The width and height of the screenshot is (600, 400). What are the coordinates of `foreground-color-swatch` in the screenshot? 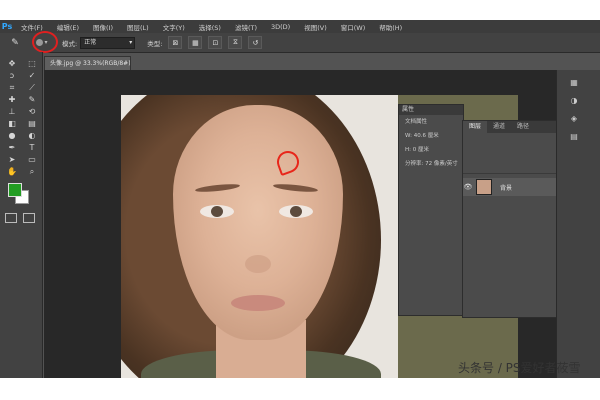 It's located at (15, 190).